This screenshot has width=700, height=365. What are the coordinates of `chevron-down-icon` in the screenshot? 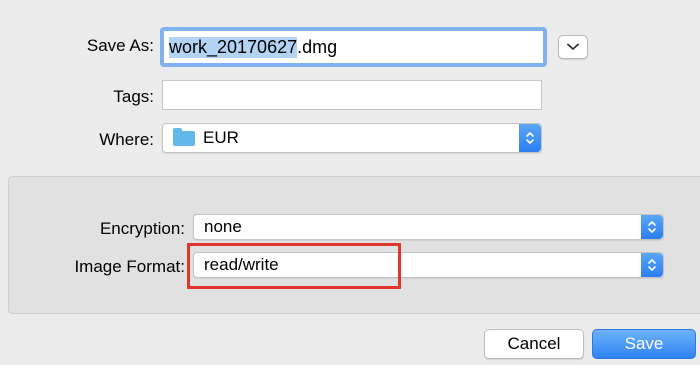 It's located at (573, 46).